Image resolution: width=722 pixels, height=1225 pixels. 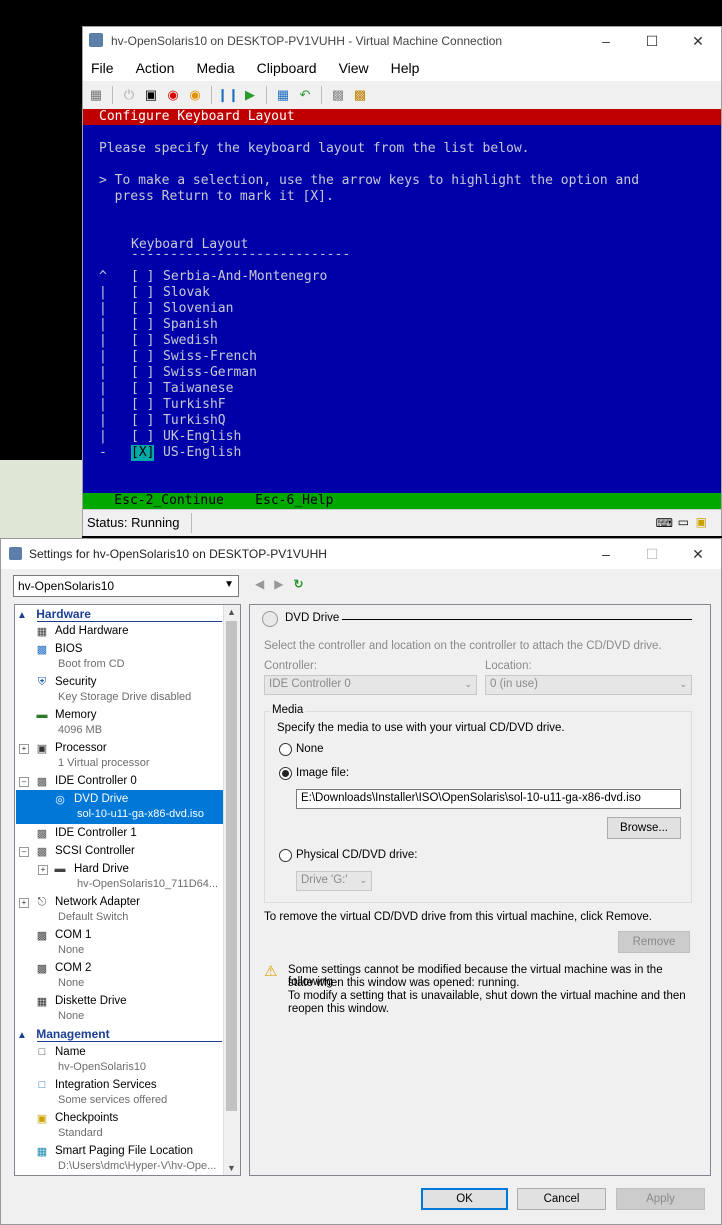 I want to click on vm-selector: hv-OpenSolaris10 ▼, so click(x=126, y=586).